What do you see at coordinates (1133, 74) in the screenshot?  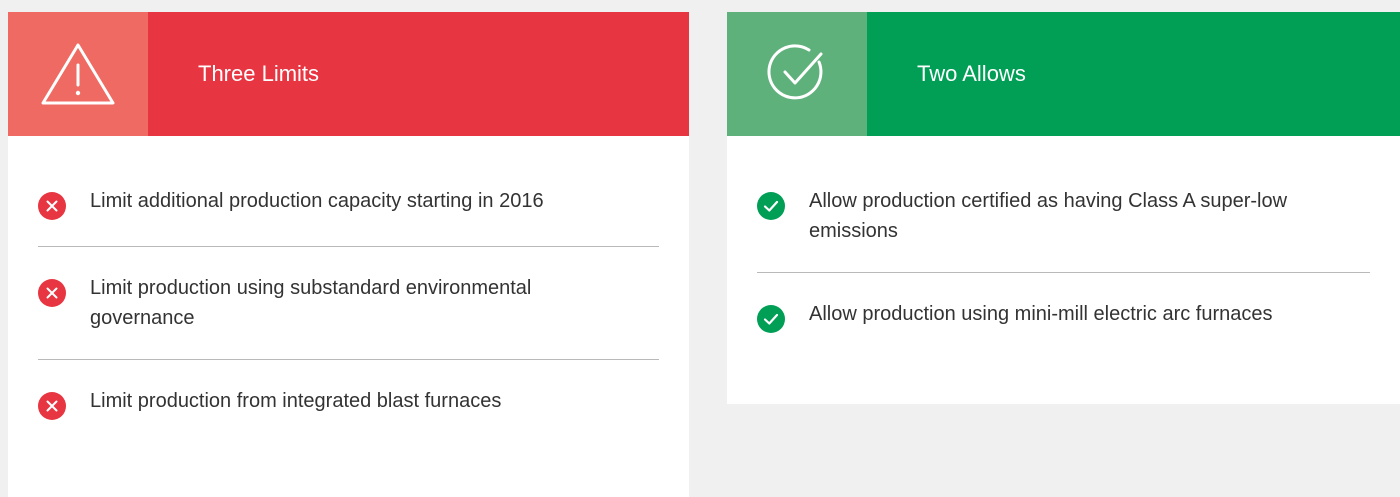 I see `allows-title: Two Allows` at bounding box center [1133, 74].